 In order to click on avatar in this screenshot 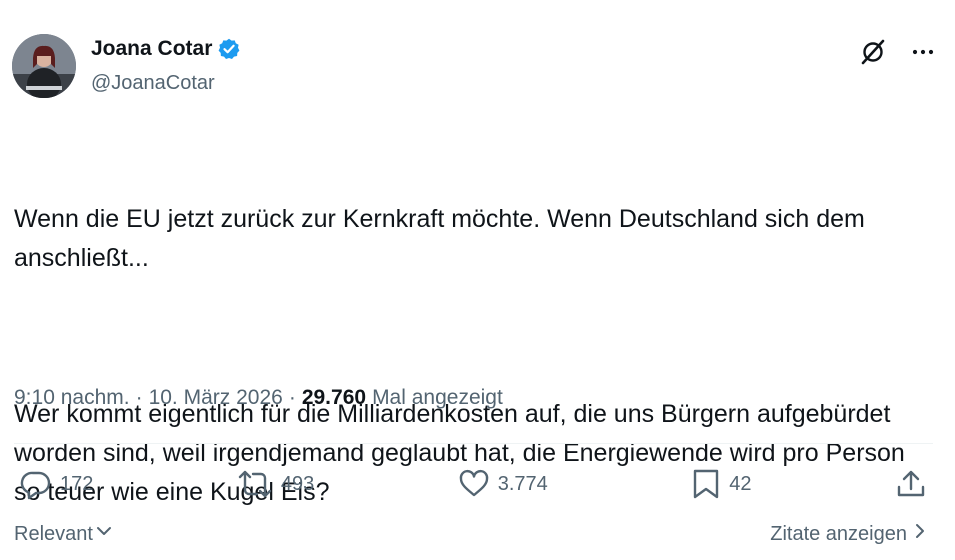, I will do `click(44, 66)`.